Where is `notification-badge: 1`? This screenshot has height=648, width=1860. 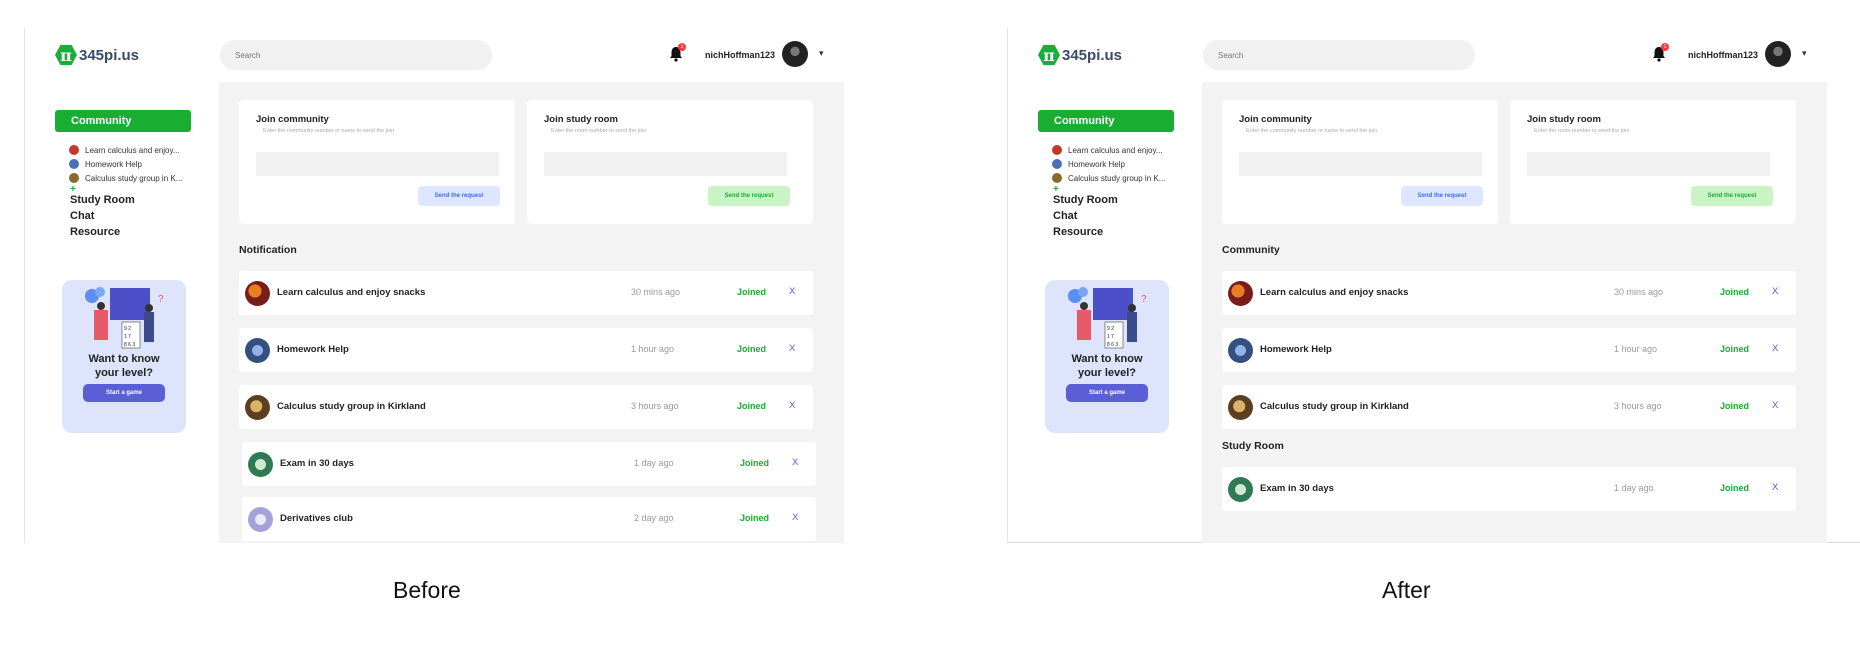 notification-badge: 1 is located at coordinates (1665, 47).